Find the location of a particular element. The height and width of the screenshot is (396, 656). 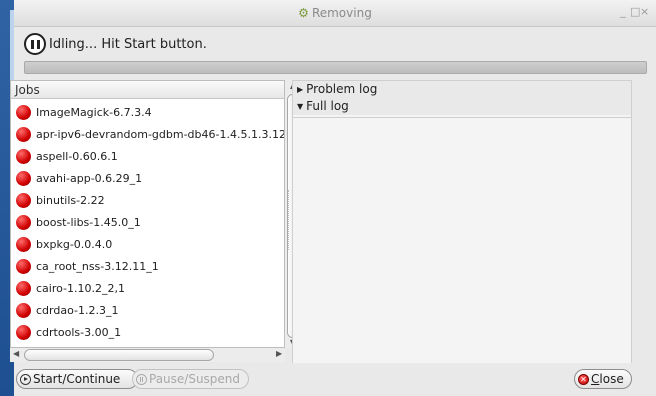

close-circle-icon: ✕ is located at coordinates (583, 379).